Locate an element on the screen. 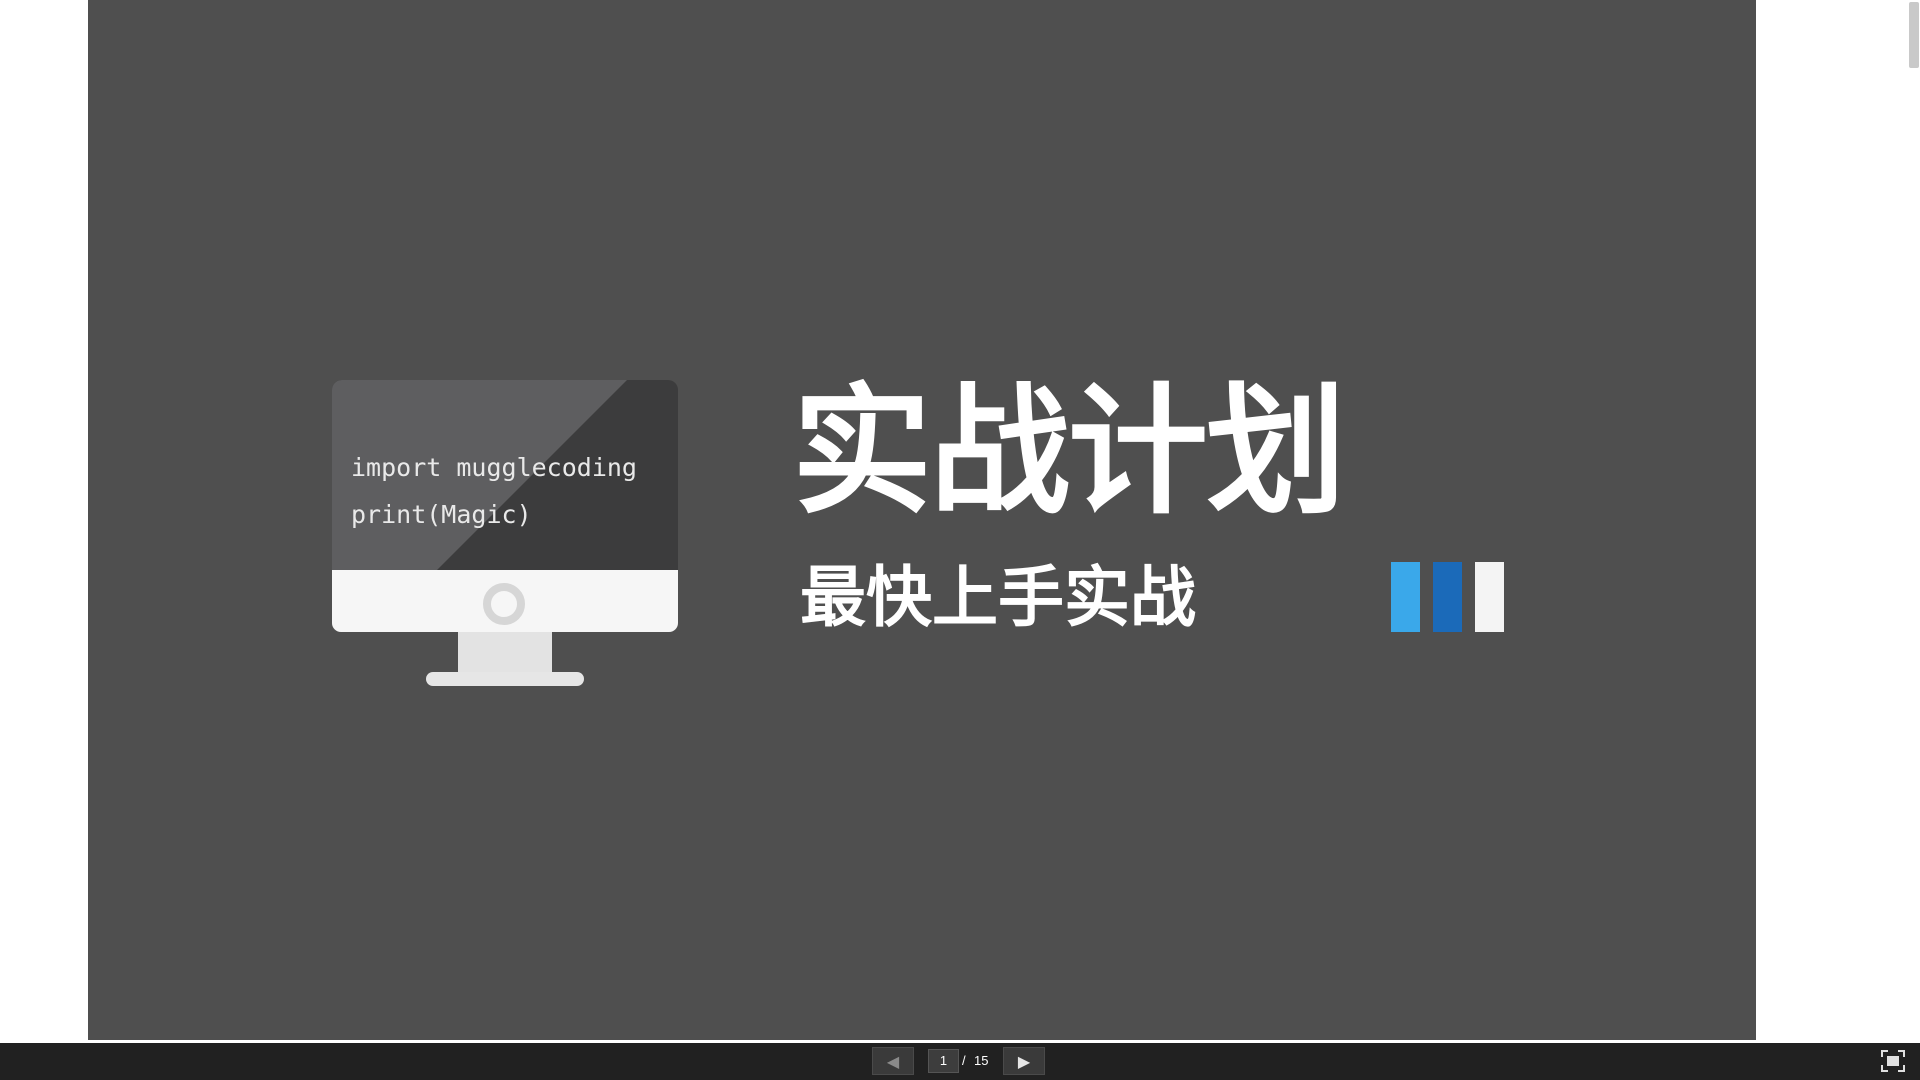 The image size is (1920, 1080). fullscreen-icon is located at coordinates (1893, 1061).